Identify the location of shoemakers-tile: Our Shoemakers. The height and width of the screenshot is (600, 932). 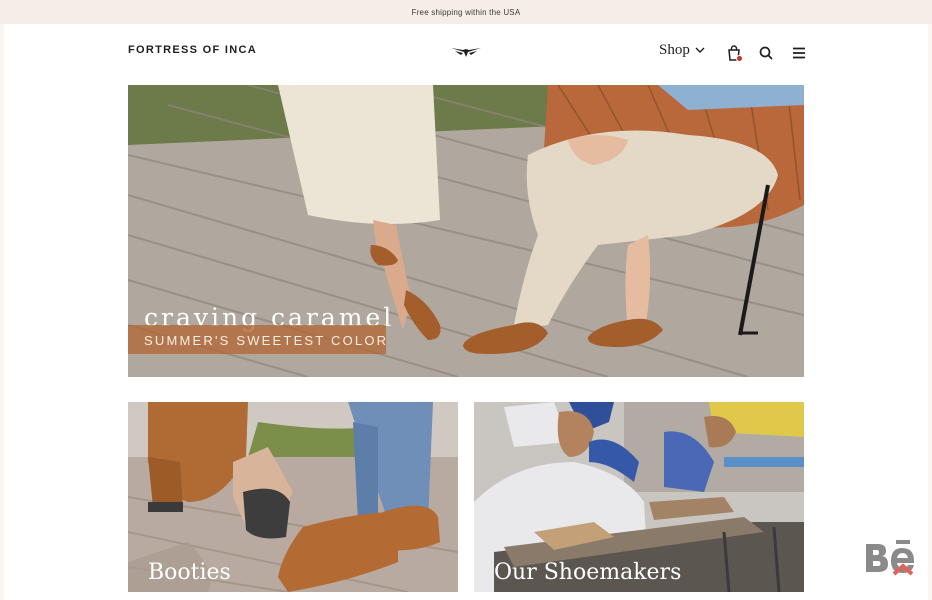
(639, 497).